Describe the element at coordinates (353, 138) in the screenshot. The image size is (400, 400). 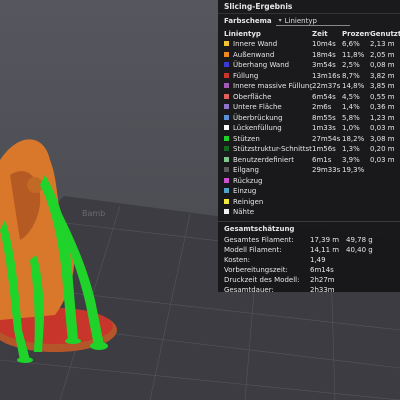
I see `percent-cell: 18,2%` at that location.